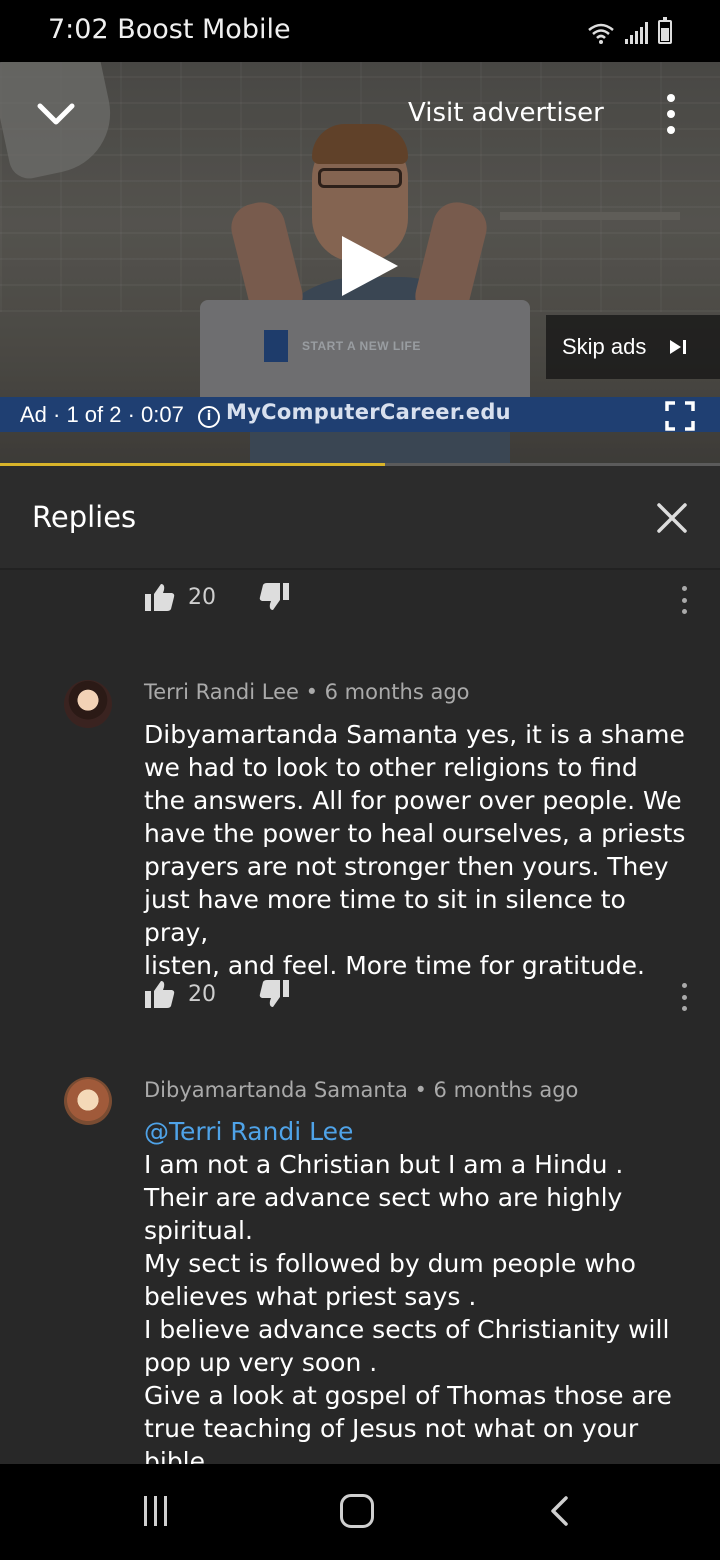  Describe the element at coordinates (368, 412) in the screenshot. I see `advertiser-domain: MyComputerCareer.edu` at that location.